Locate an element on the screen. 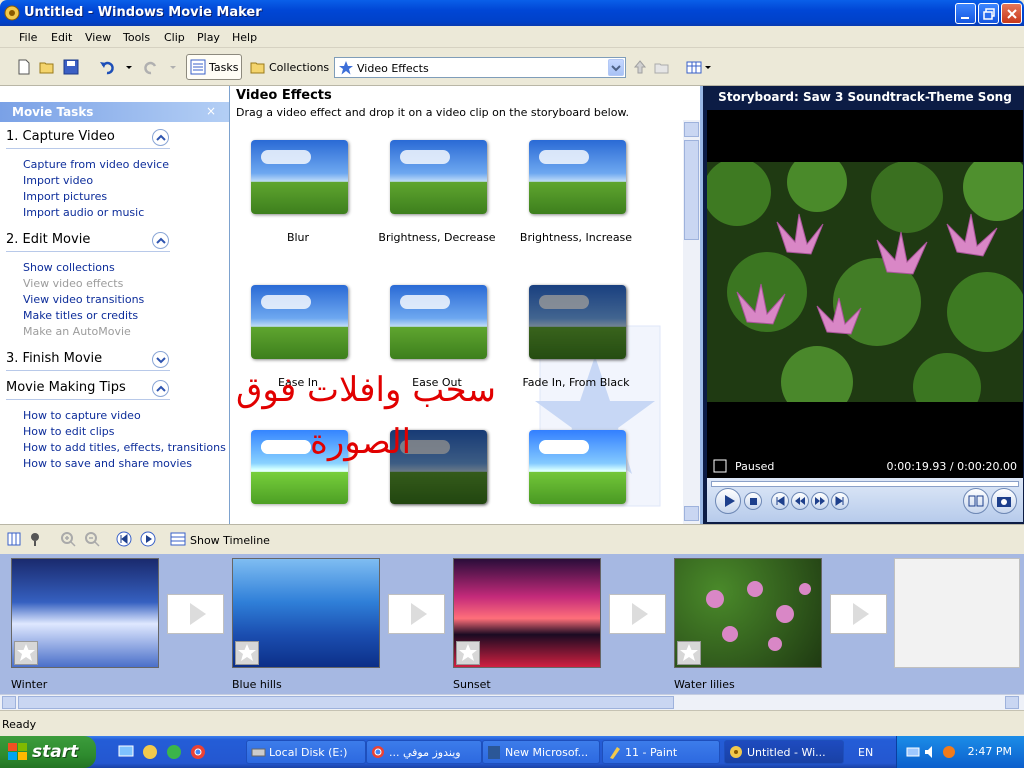 The height and width of the screenshot is (768, 1024). empty-clip-slot is located at coordinates (957, 613).